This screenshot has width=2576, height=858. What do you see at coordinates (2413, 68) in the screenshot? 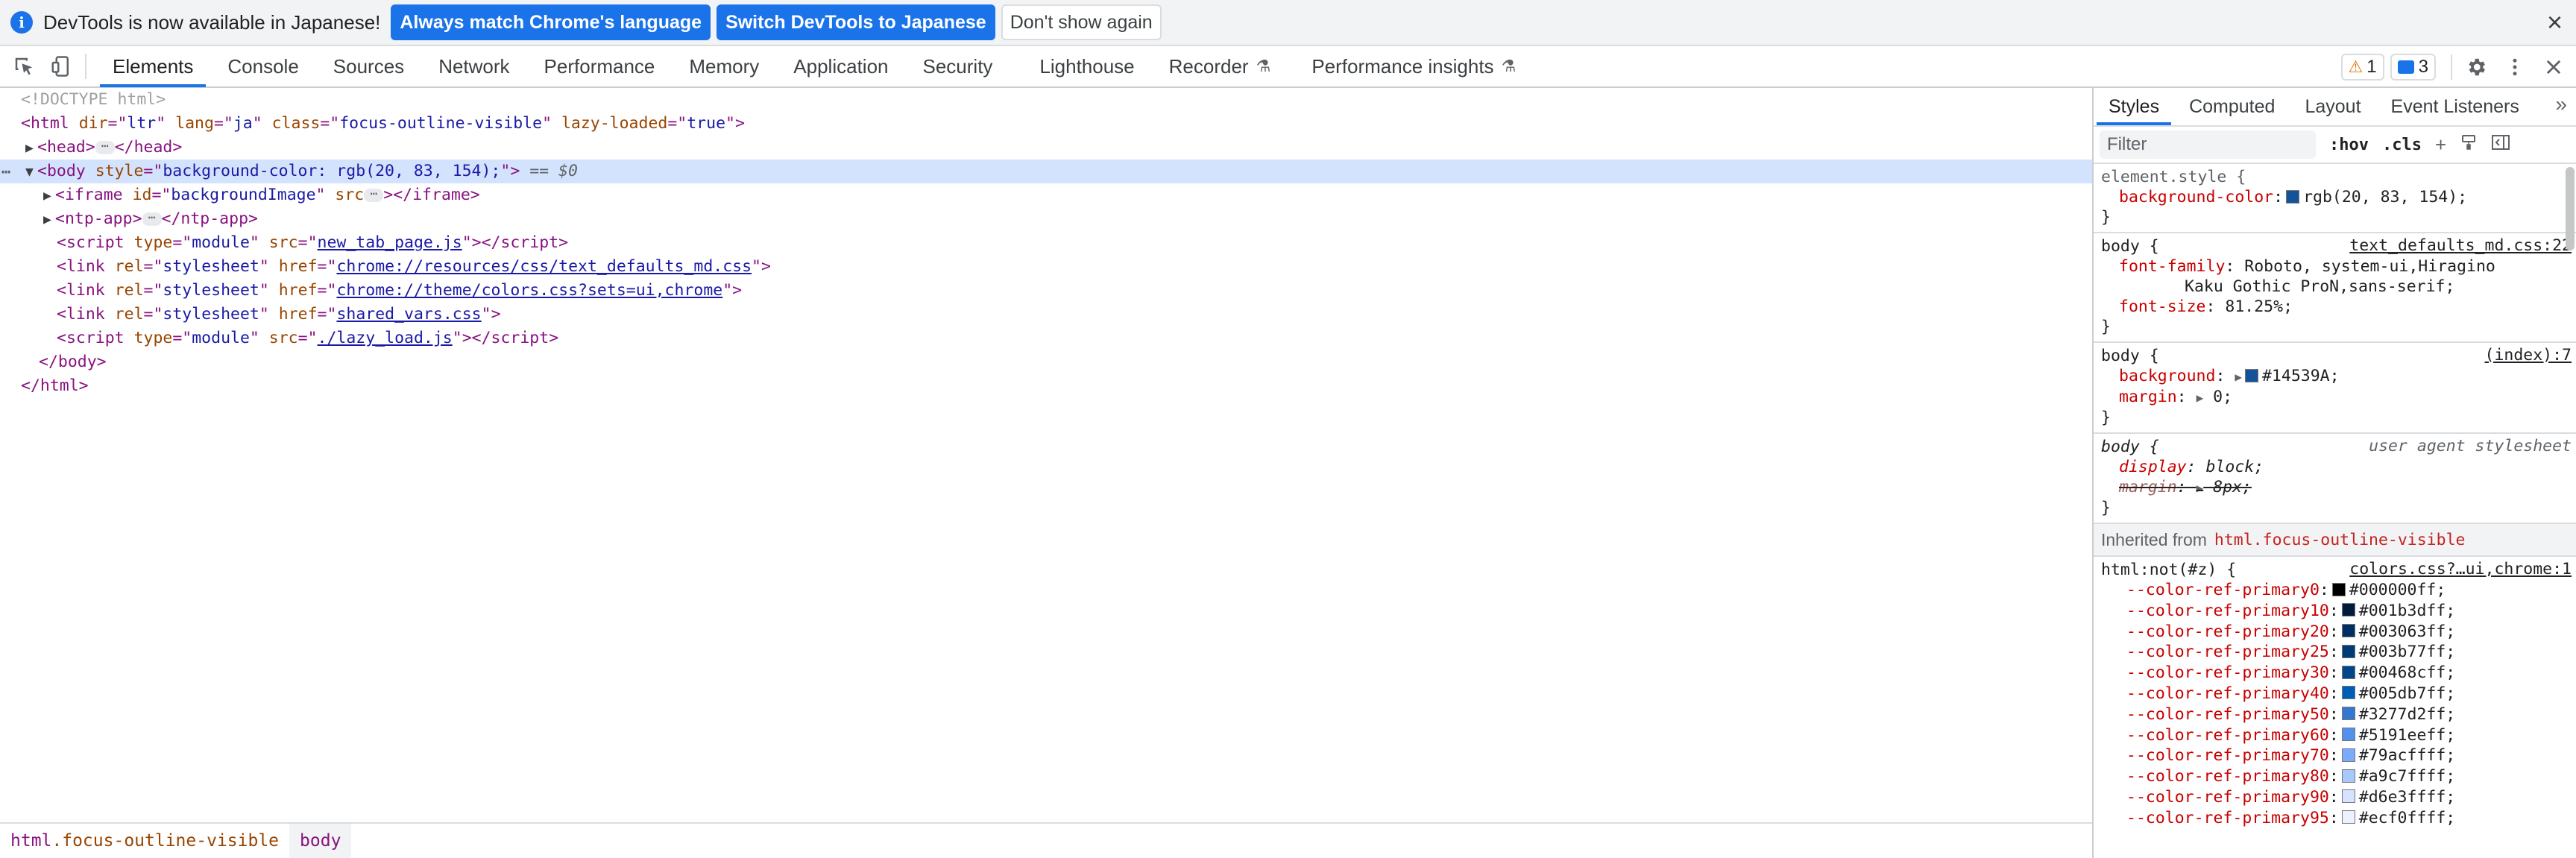
I see `messages-badge: 3` at bounding box center [2413, 68].